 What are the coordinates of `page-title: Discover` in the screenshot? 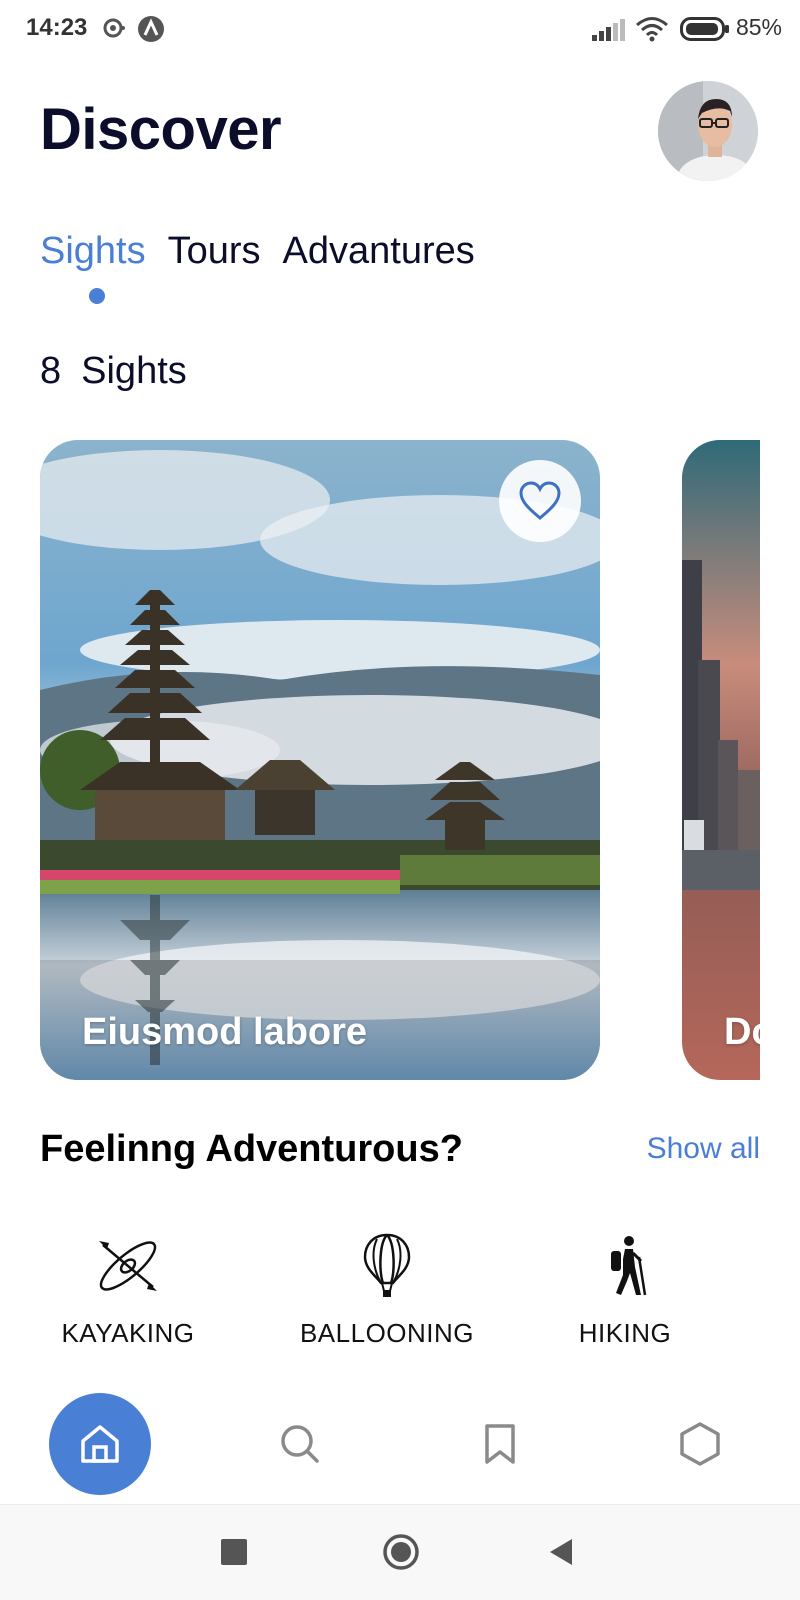 It's located at (161, 129).